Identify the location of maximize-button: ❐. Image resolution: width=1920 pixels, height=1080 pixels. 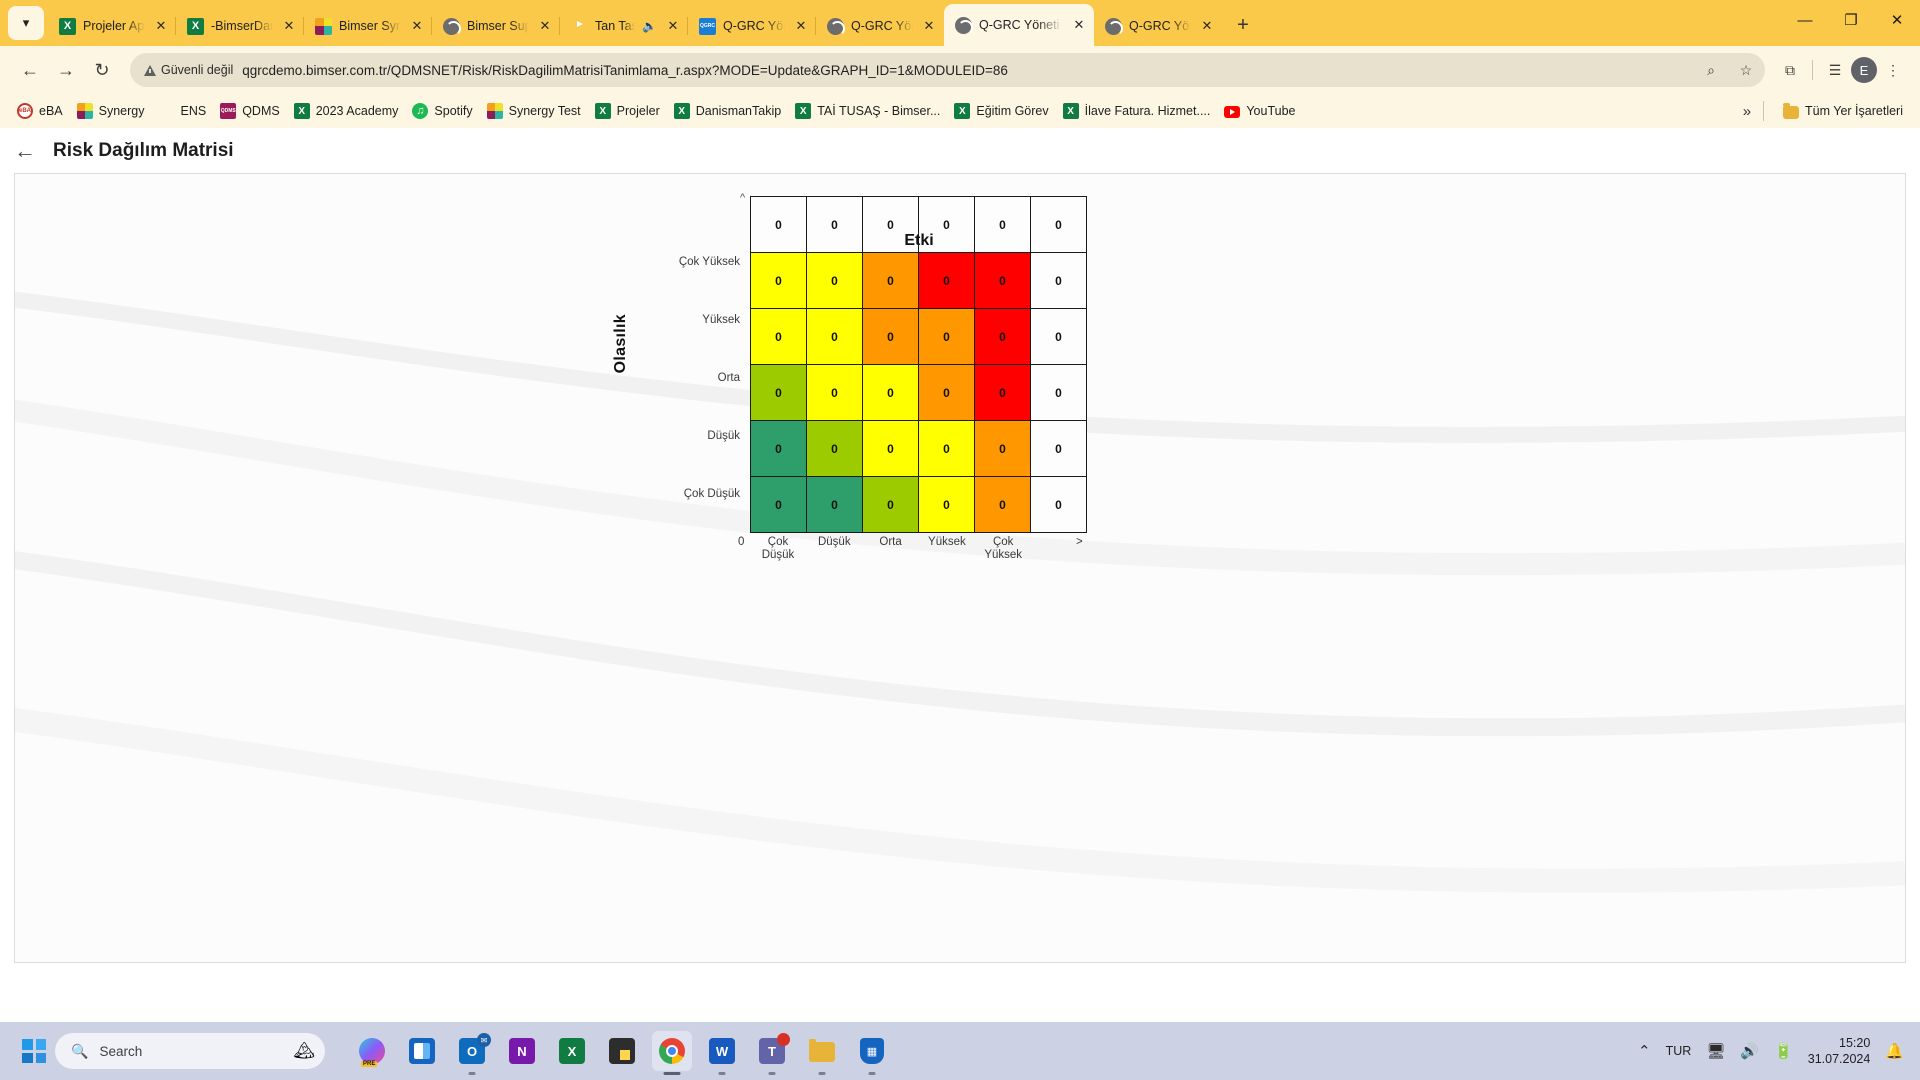
(1851, 20).